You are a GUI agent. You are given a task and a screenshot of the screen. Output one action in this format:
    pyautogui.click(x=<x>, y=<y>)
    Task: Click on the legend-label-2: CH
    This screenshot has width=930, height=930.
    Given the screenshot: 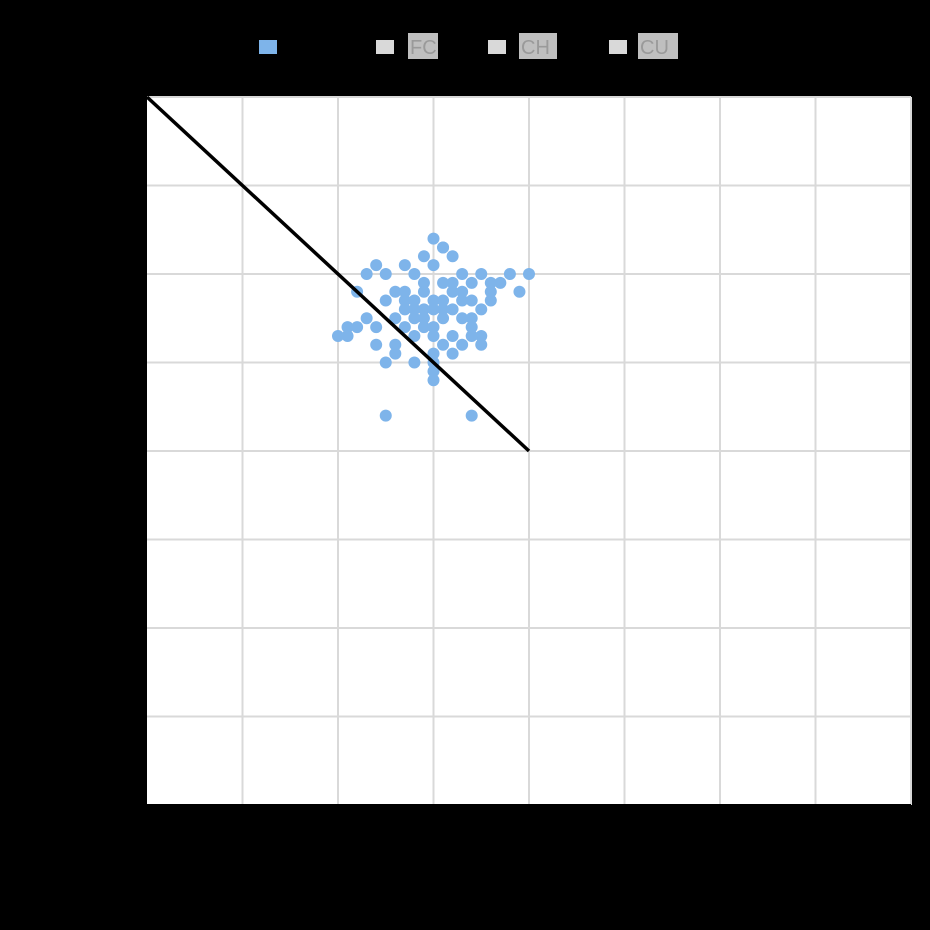 What is the action you would take?
    pyautogui.click(x=535, y=48)
    